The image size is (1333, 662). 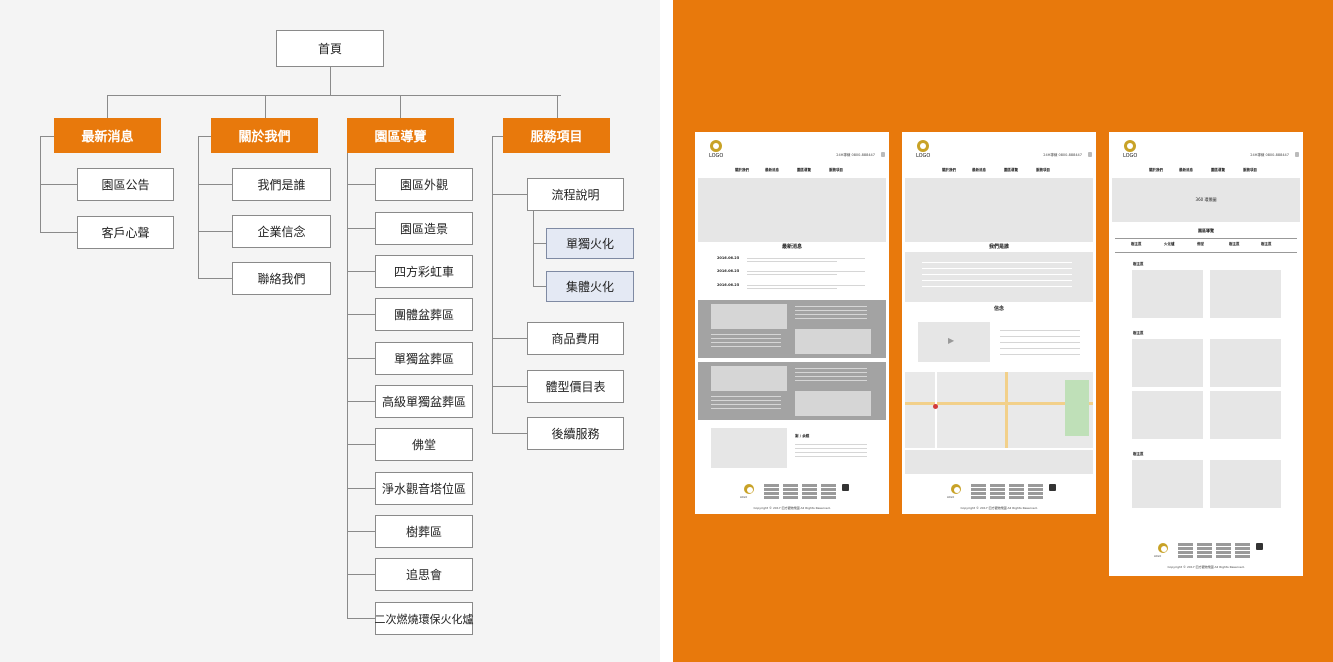 What do you see at coordinates (772, 170) in the screenshot?
I see `nav-item: 最新消息` at bounding box center [772, 170].